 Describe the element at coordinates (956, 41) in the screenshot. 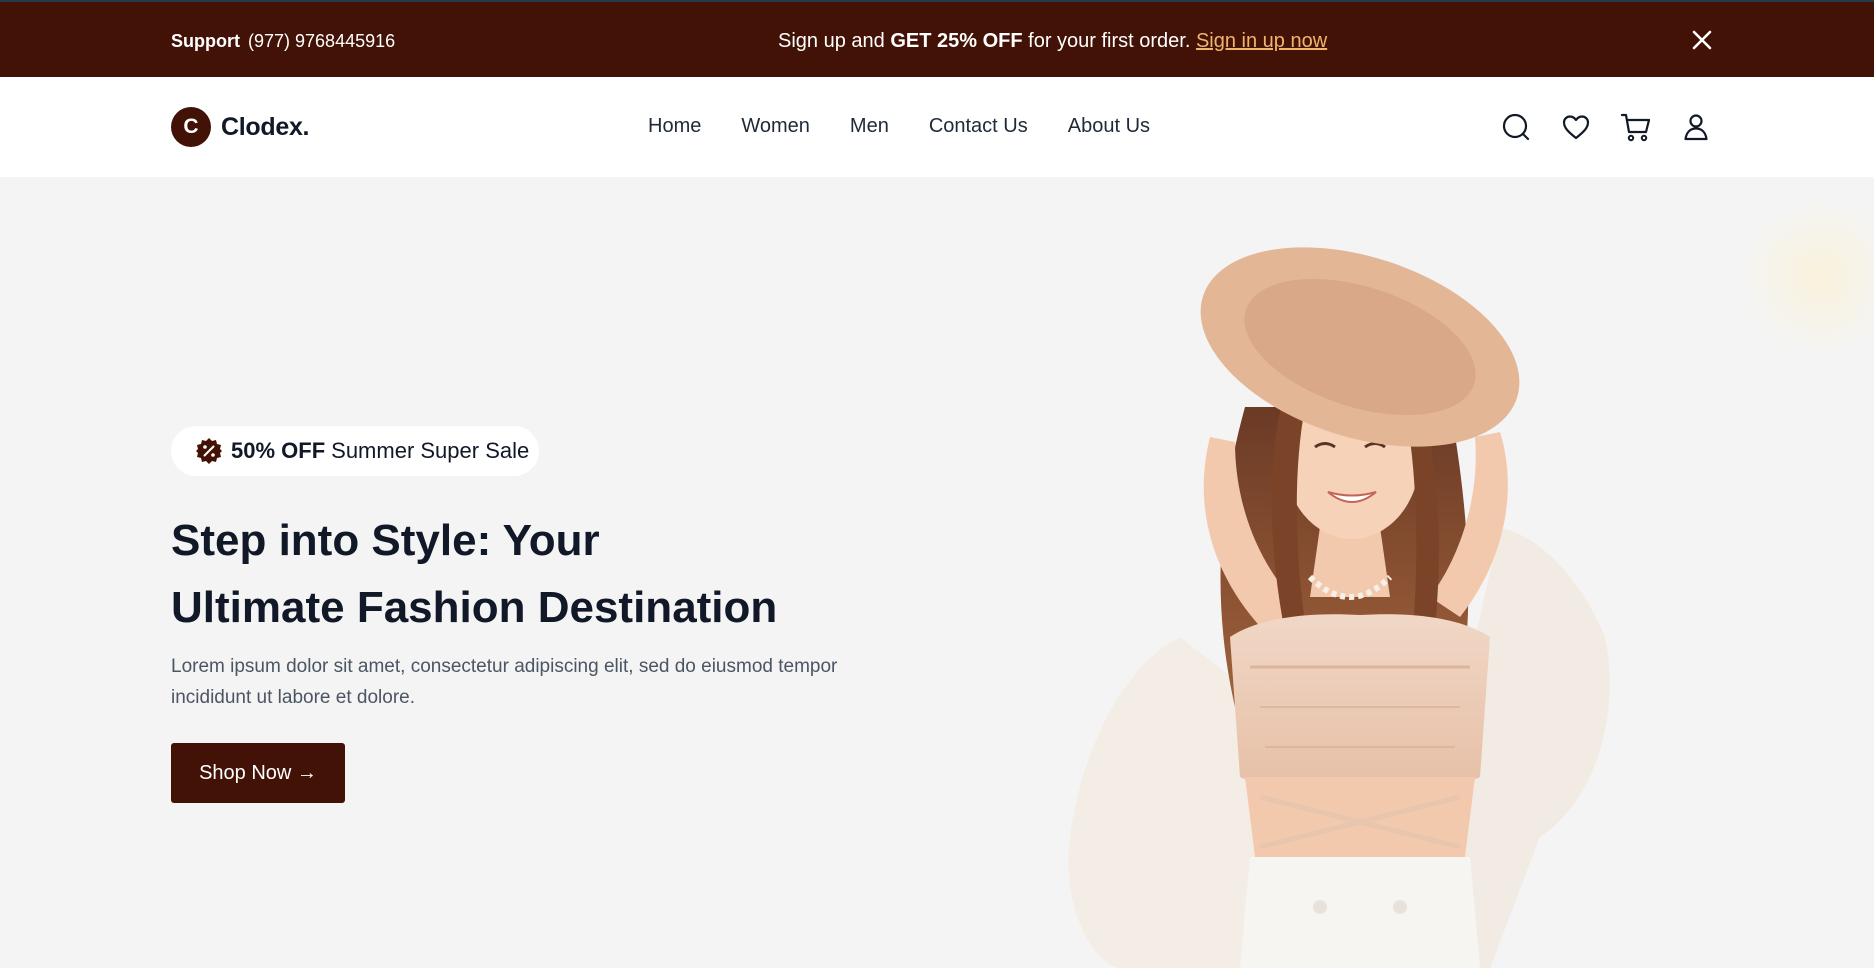

I see `promo-bold: GET 25% OFF` at that location.